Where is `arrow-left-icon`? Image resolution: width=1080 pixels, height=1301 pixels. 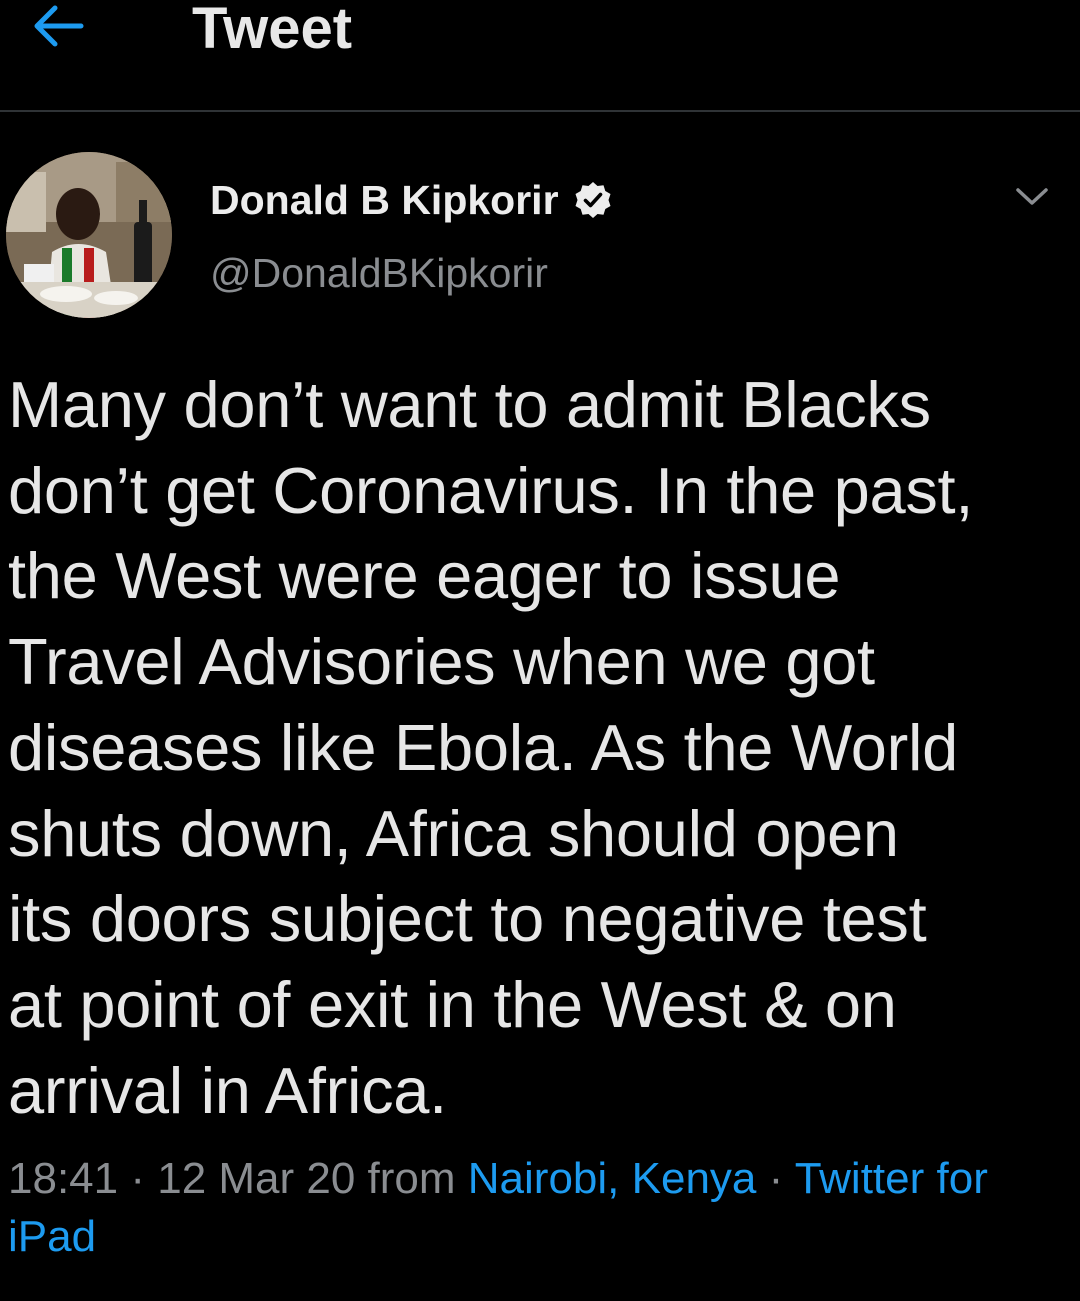
arrow-left-icon is located at coordinates (57, 28).